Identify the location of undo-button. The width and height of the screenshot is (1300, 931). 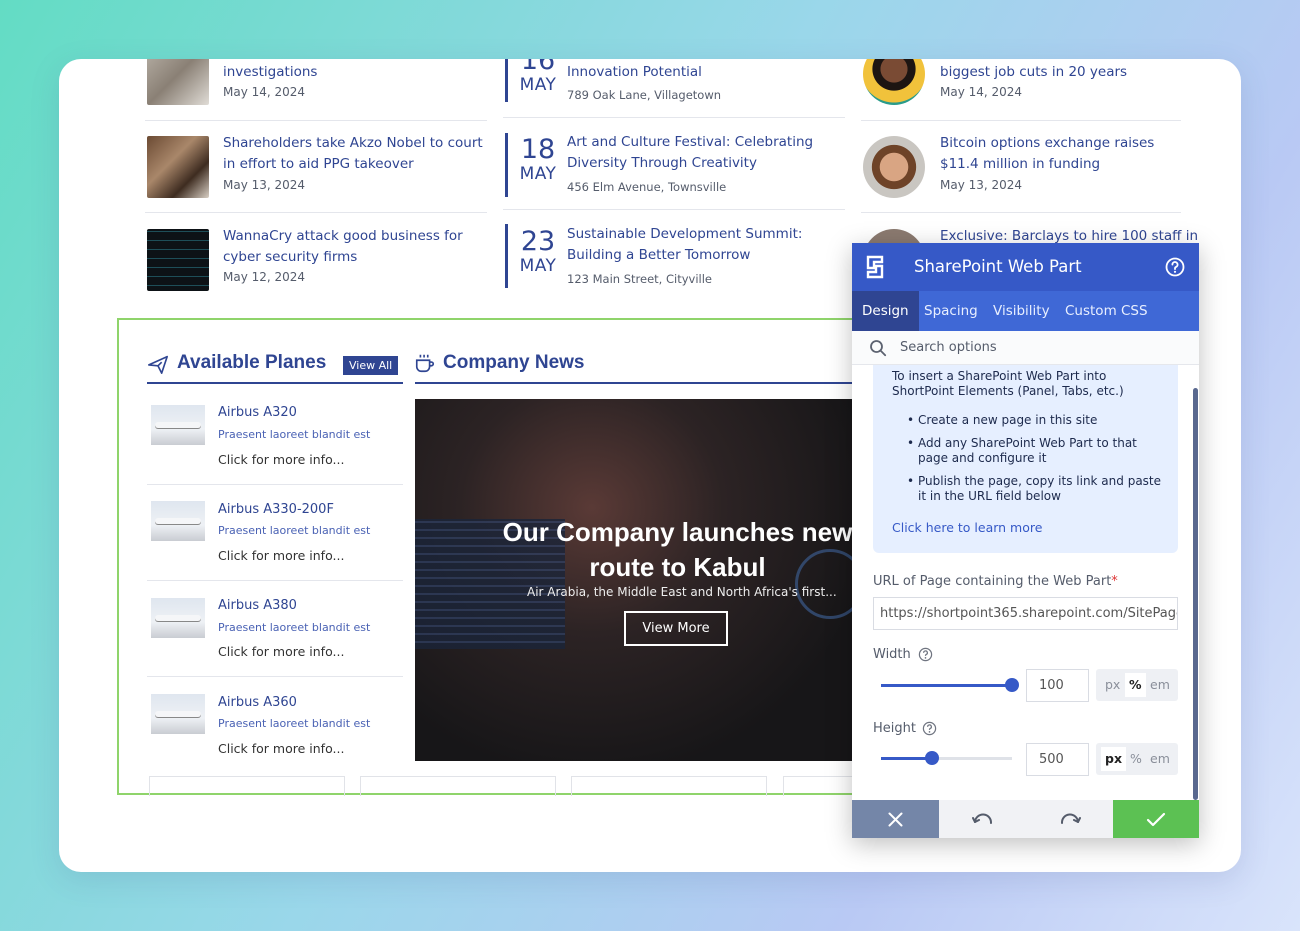
(982, 819).